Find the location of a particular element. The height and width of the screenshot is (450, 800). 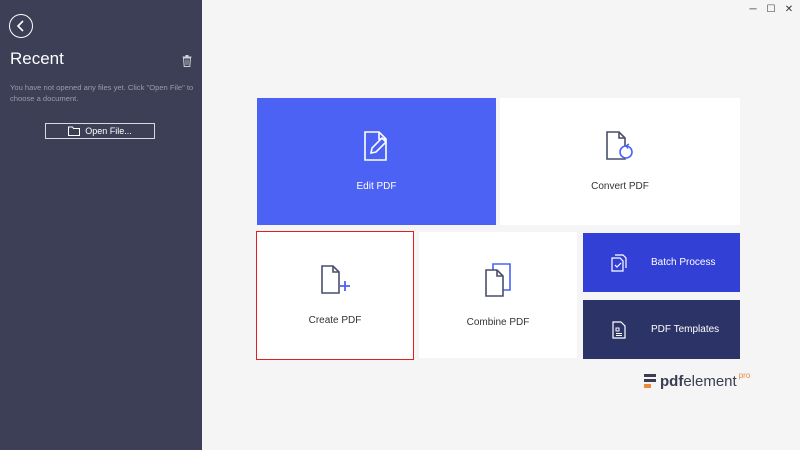

convert-pdf-label: Convert PDF is located at coordinates (620, 186).